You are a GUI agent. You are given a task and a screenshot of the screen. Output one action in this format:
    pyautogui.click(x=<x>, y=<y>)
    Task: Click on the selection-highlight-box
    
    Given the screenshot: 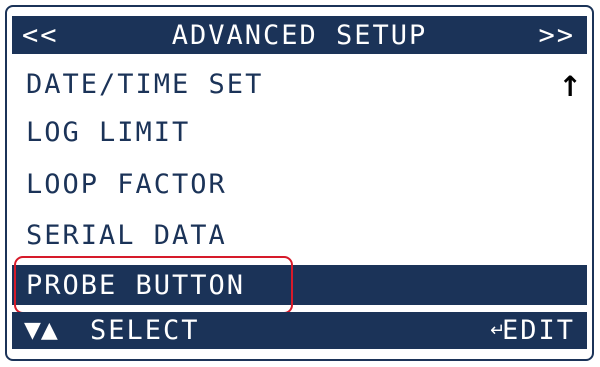 What is the action you would take?
    pyautogui.click(x=153, y=285)
    